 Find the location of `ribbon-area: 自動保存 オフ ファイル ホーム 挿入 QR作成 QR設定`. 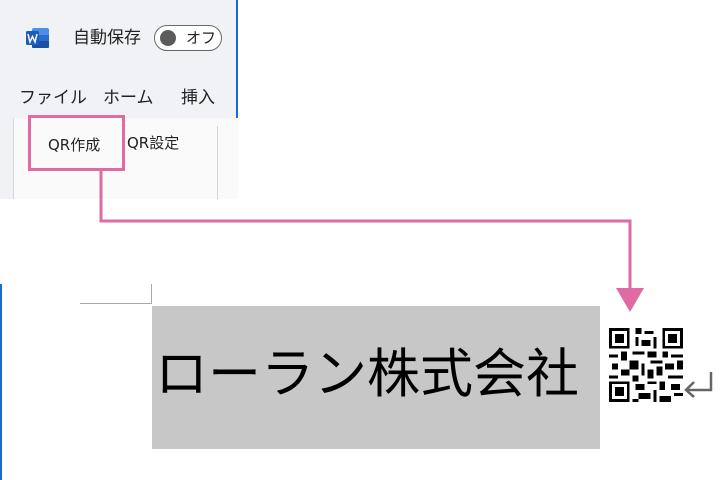

ribbon-area: 自動保存 オフ ファイル ホーム 挿入 QR作成 QR設定 is located at coordinates (119, 99).